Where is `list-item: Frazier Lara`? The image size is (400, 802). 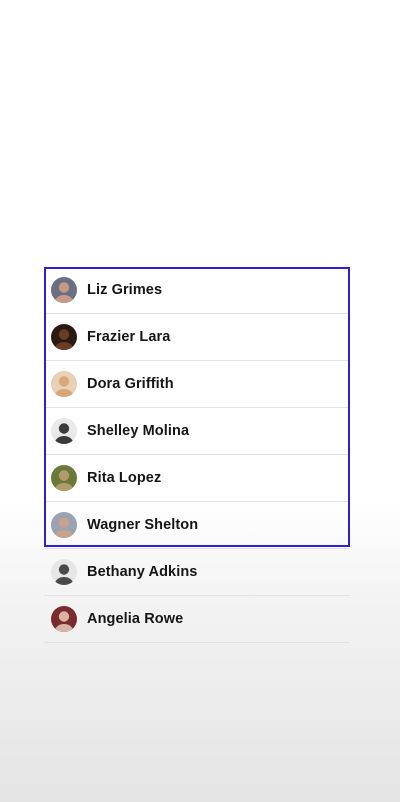
list-item: Frazier Lara is located at coordinates (197, 337).